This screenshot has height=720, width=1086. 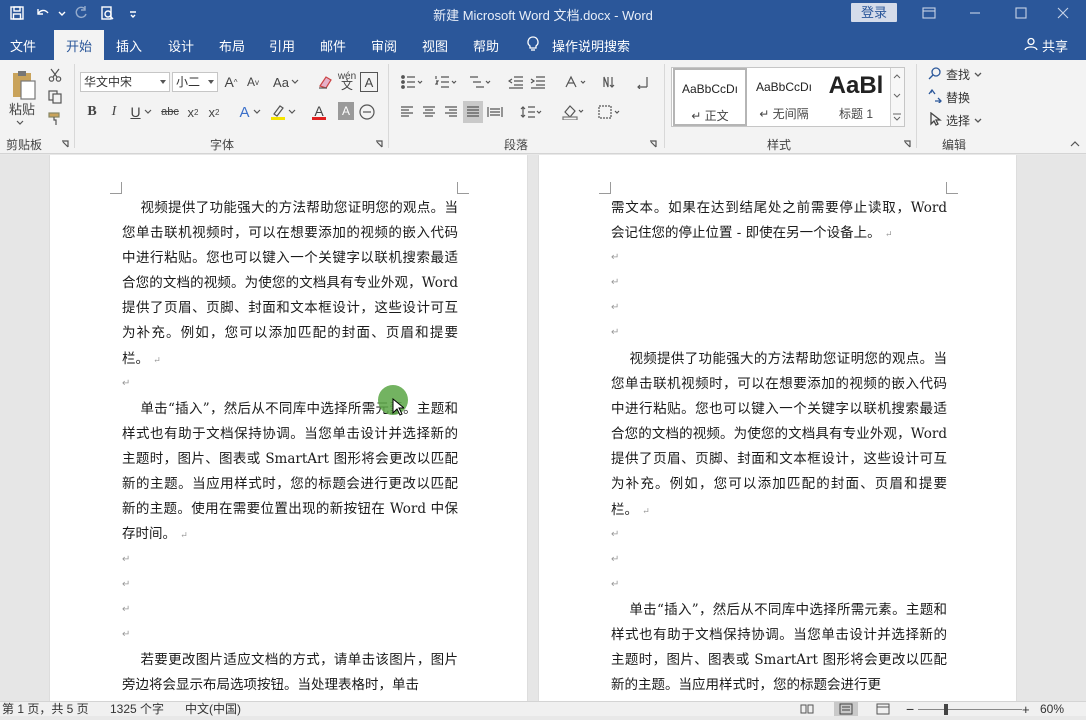 What do you see at coordinates (664, 106) in the screenshot?
I see `separator` at bounding box center [664, 106].